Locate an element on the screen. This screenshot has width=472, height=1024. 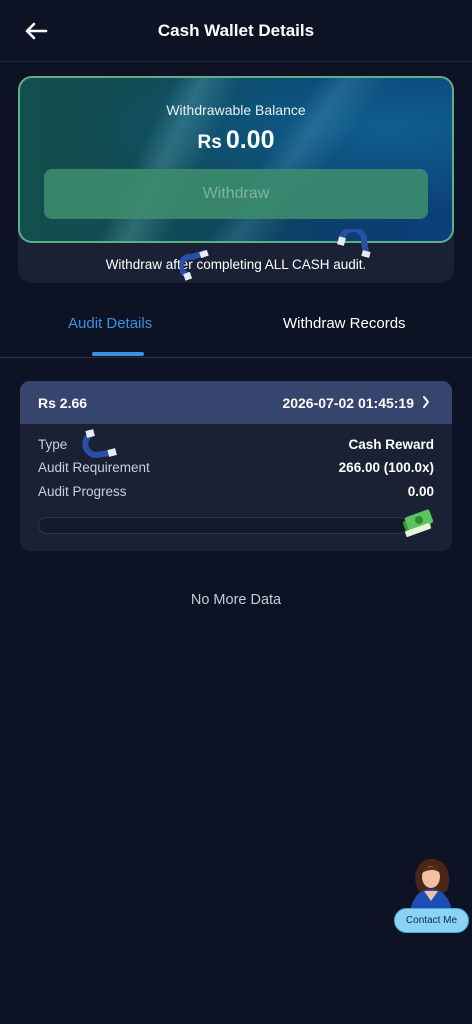
cash-stack-icon is located at coordinates (418, 523).